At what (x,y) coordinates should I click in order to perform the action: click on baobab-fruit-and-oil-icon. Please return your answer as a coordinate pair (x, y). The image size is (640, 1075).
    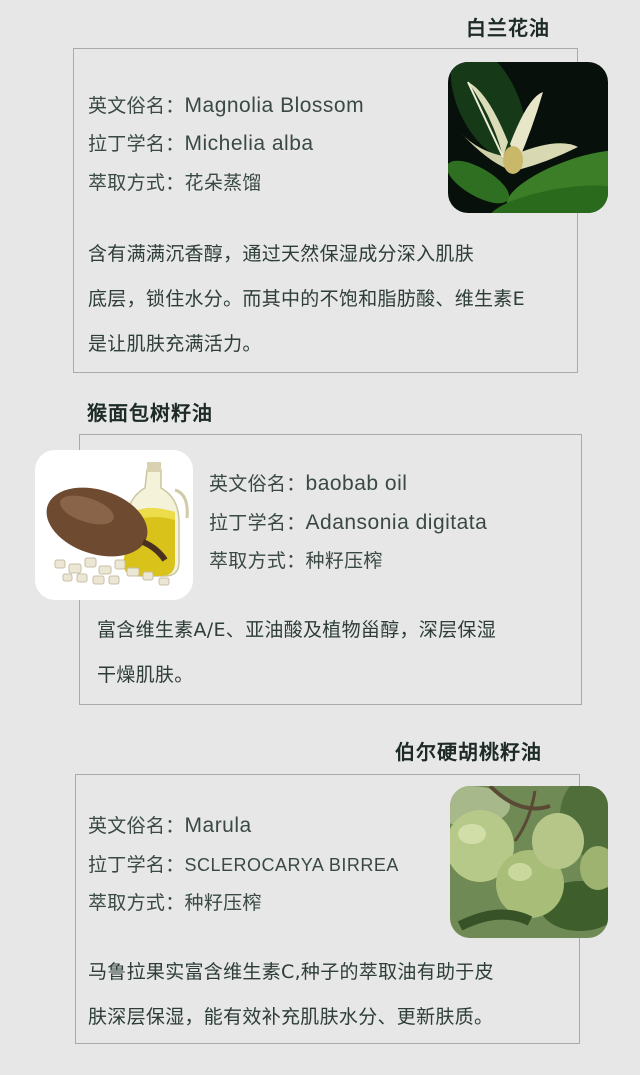
    Looking at the image, I should click on (114, 525).